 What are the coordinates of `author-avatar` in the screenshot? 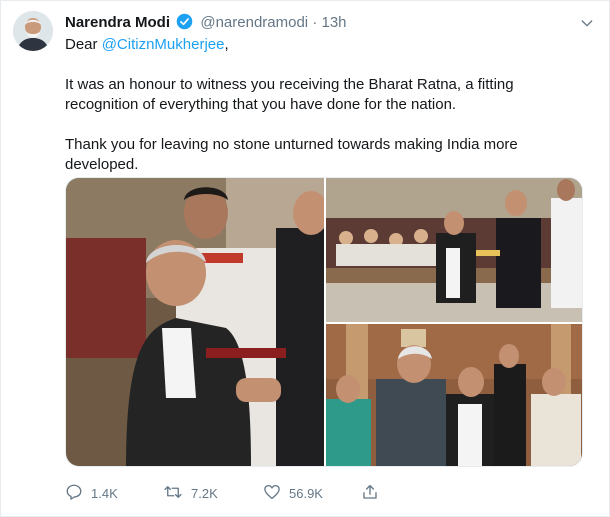 It's located at (33, 31).